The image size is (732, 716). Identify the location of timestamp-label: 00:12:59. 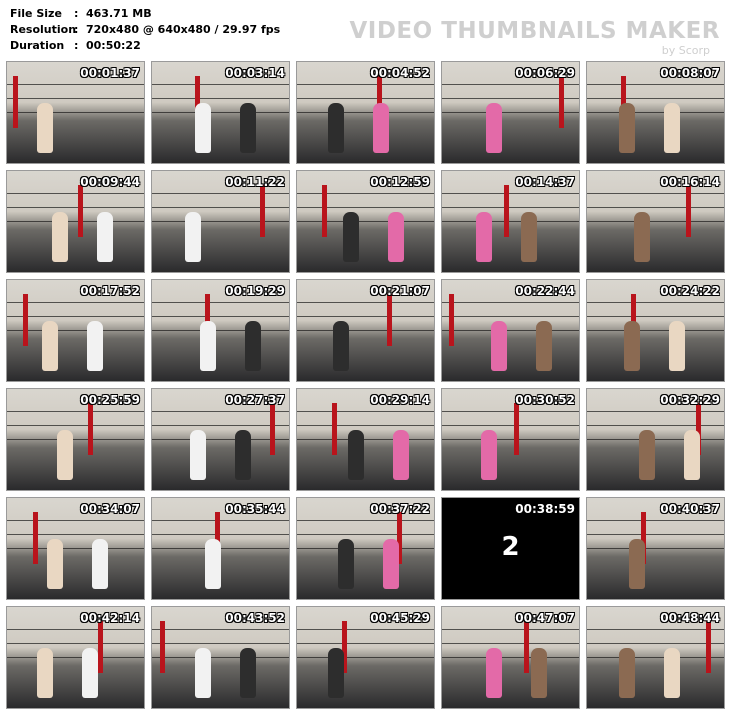
(400, 182).